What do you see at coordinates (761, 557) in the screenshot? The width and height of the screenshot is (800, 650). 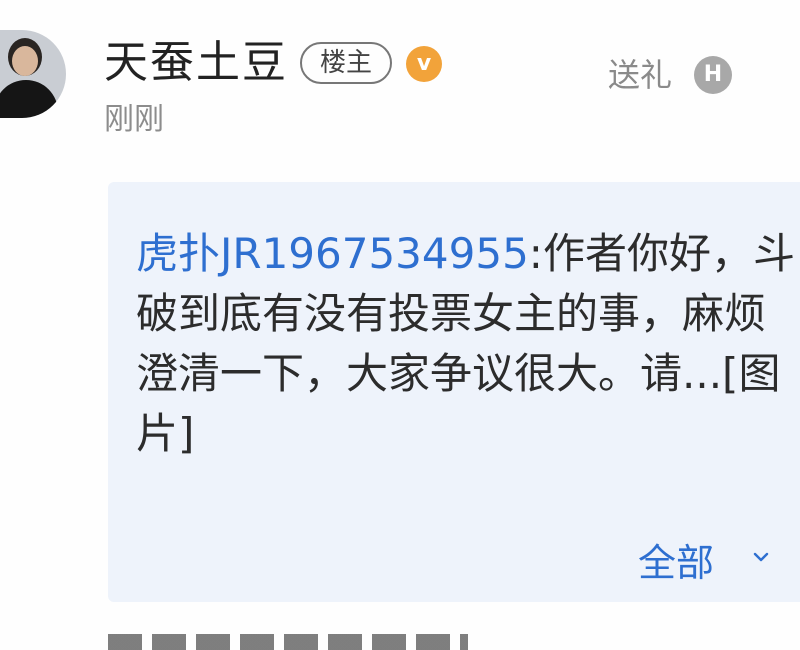 I see `chevron-down-icon` at bounding box center [761, 557].